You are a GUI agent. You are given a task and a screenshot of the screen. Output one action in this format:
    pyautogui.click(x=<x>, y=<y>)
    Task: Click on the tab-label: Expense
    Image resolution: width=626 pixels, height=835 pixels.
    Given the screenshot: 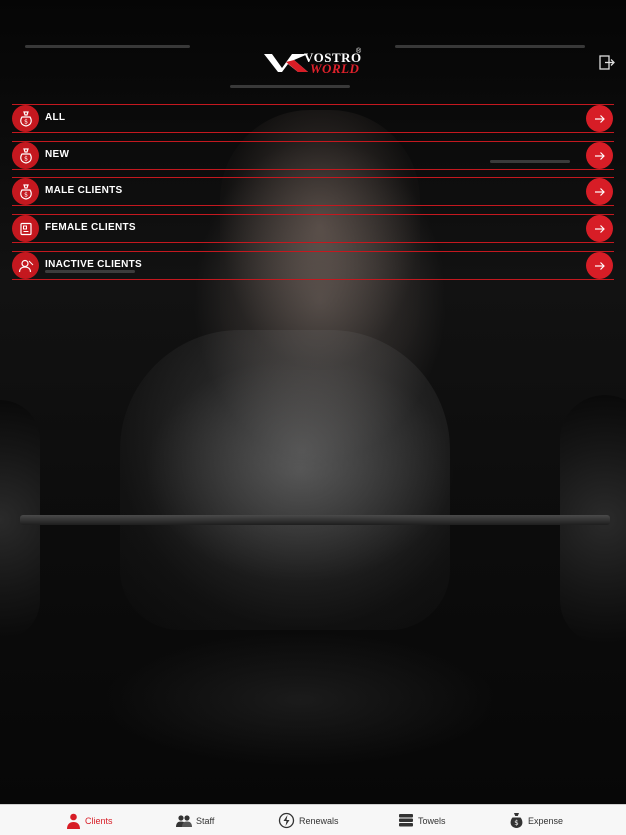 What is the action you would take?
    pyautogui.click(x=546, y=820)
    